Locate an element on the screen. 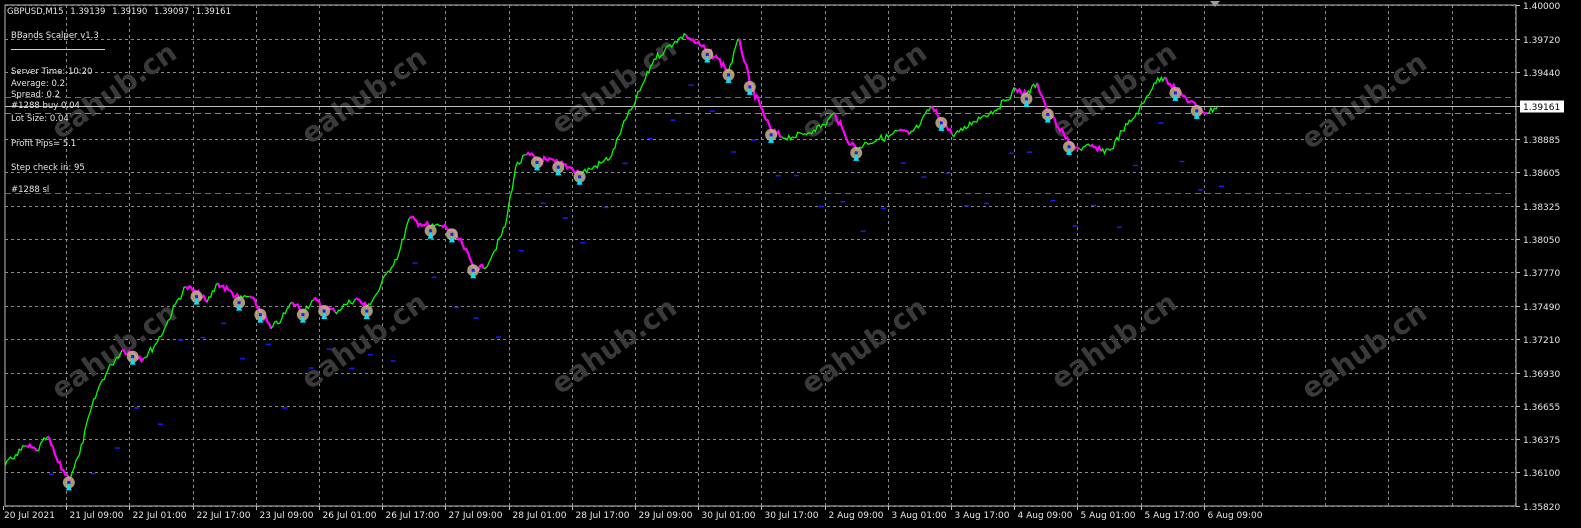 The height and width of the screenshot is (528, 1581). time-label: 30 Jul 17:00 is located at coordinates (792, 516).